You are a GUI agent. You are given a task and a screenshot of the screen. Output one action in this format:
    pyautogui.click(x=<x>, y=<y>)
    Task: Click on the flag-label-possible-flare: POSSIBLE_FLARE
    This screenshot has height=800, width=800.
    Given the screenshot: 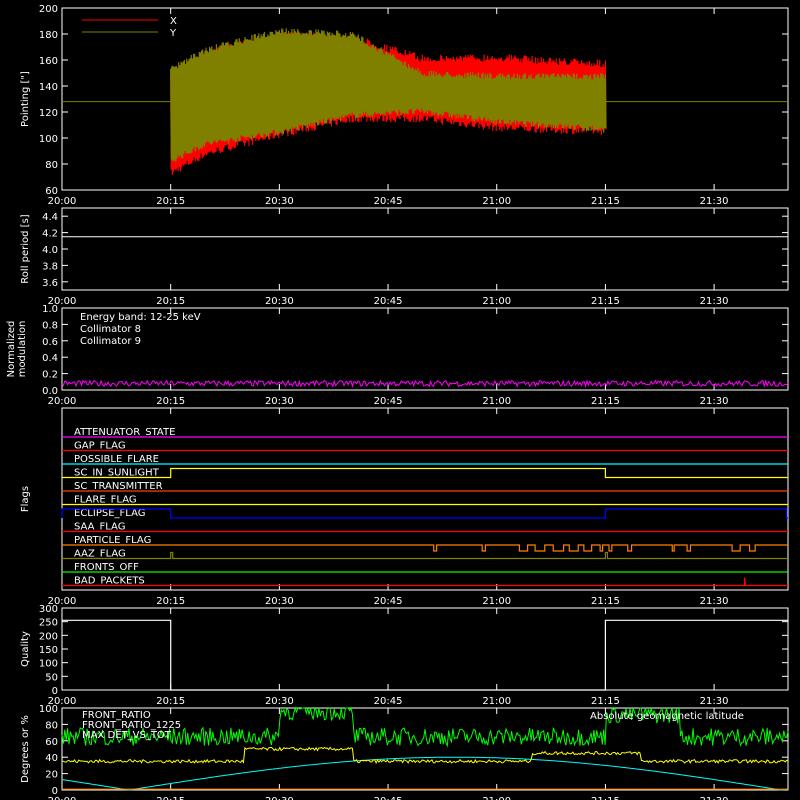 What is the action you would take?
    pyautogui.click(x=116, y=459)
    